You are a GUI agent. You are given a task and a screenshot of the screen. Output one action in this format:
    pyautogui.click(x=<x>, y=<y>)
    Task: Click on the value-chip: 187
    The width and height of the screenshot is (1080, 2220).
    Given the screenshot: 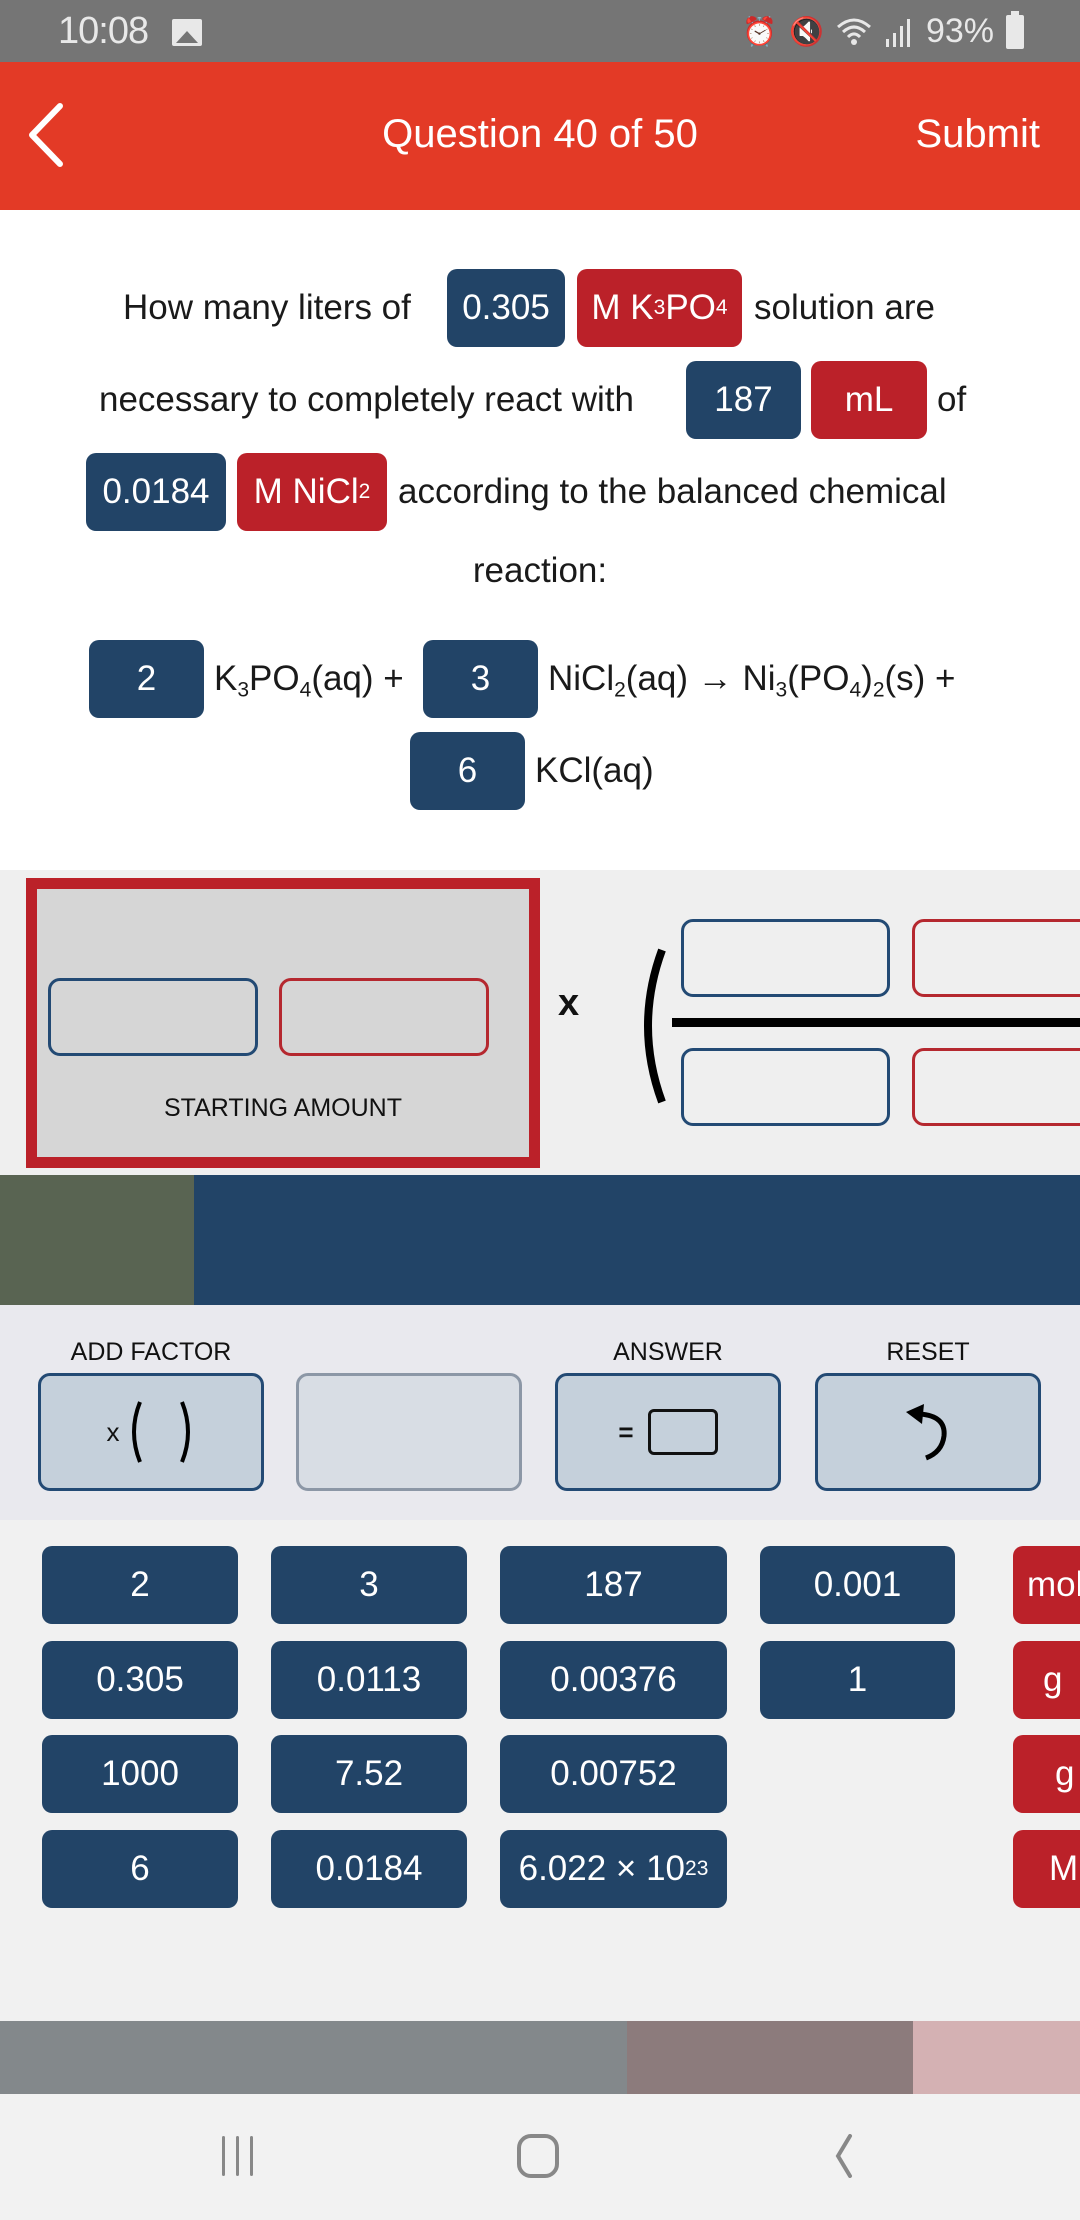 What is the action you would take?
    pyautogui.click(x=743, y=400)
    